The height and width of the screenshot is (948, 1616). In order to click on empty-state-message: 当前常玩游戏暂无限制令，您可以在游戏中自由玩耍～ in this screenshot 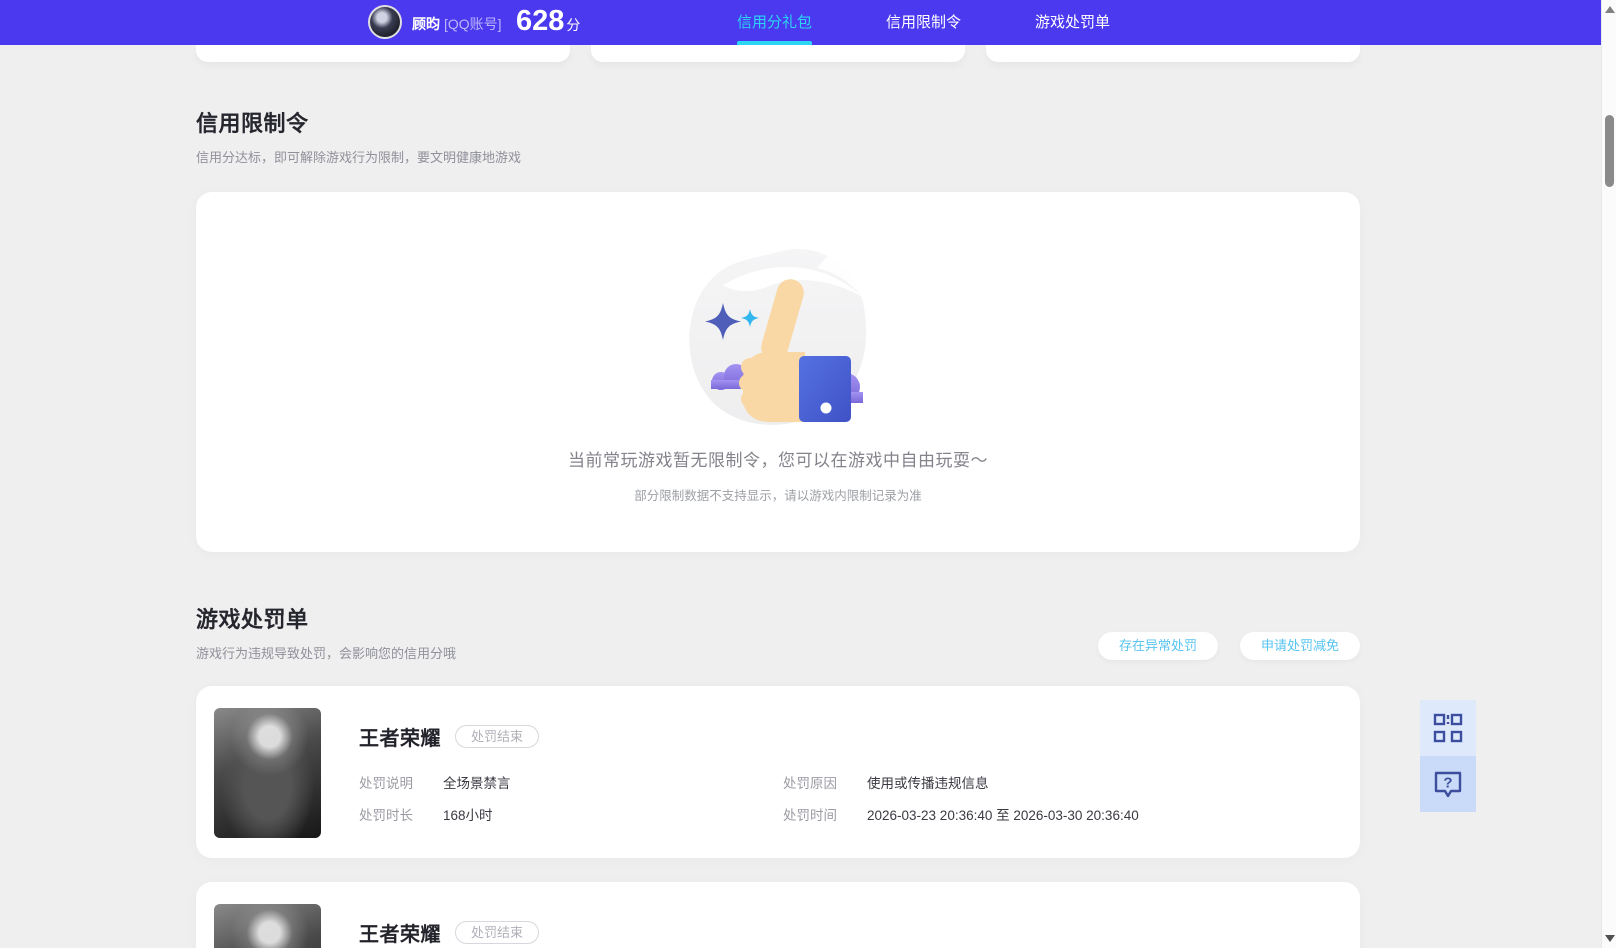, I will do `click(778, 460)`.